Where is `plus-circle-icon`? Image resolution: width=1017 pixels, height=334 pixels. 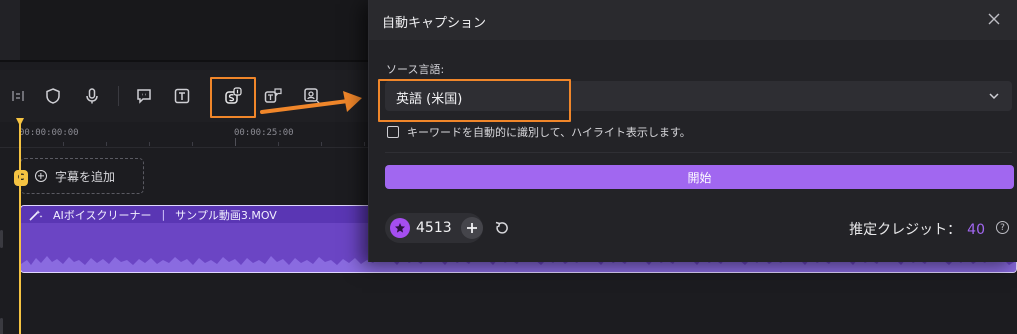
plus-circle-icon is located at coordinates (41, 176).